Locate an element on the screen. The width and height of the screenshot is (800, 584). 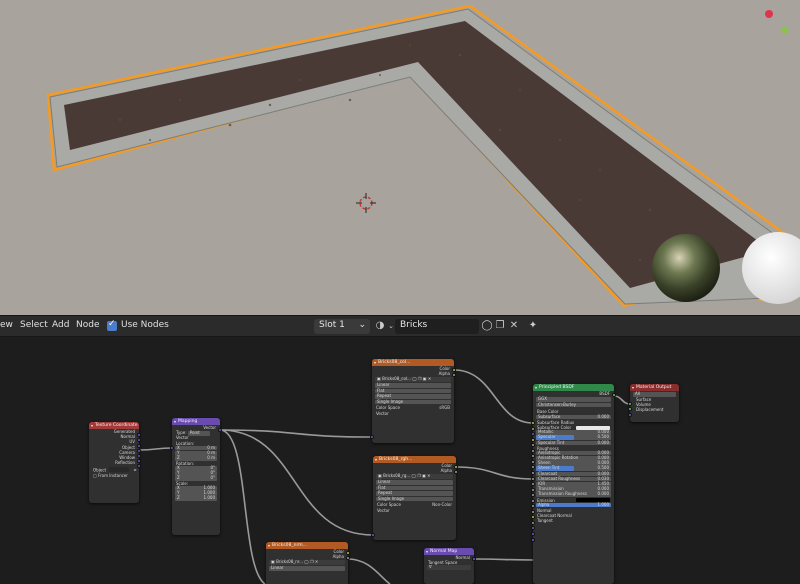
socket-object is located at coordinates (139, 451).